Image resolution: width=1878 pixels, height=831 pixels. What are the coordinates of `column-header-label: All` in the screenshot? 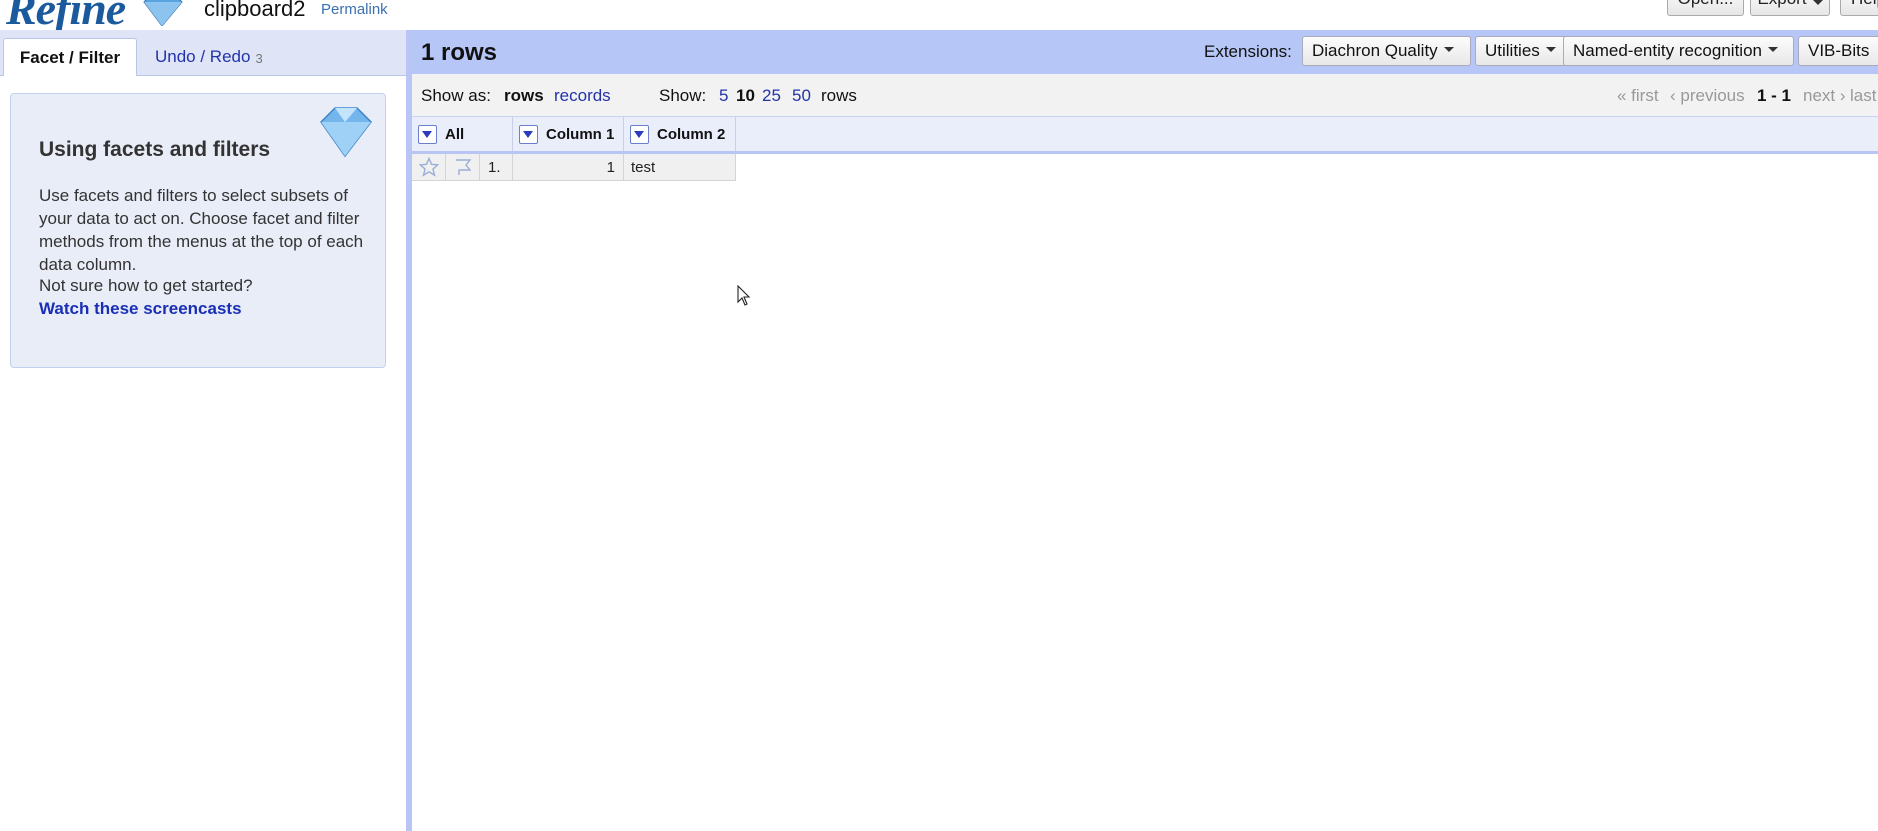 It's located at (455, 134).